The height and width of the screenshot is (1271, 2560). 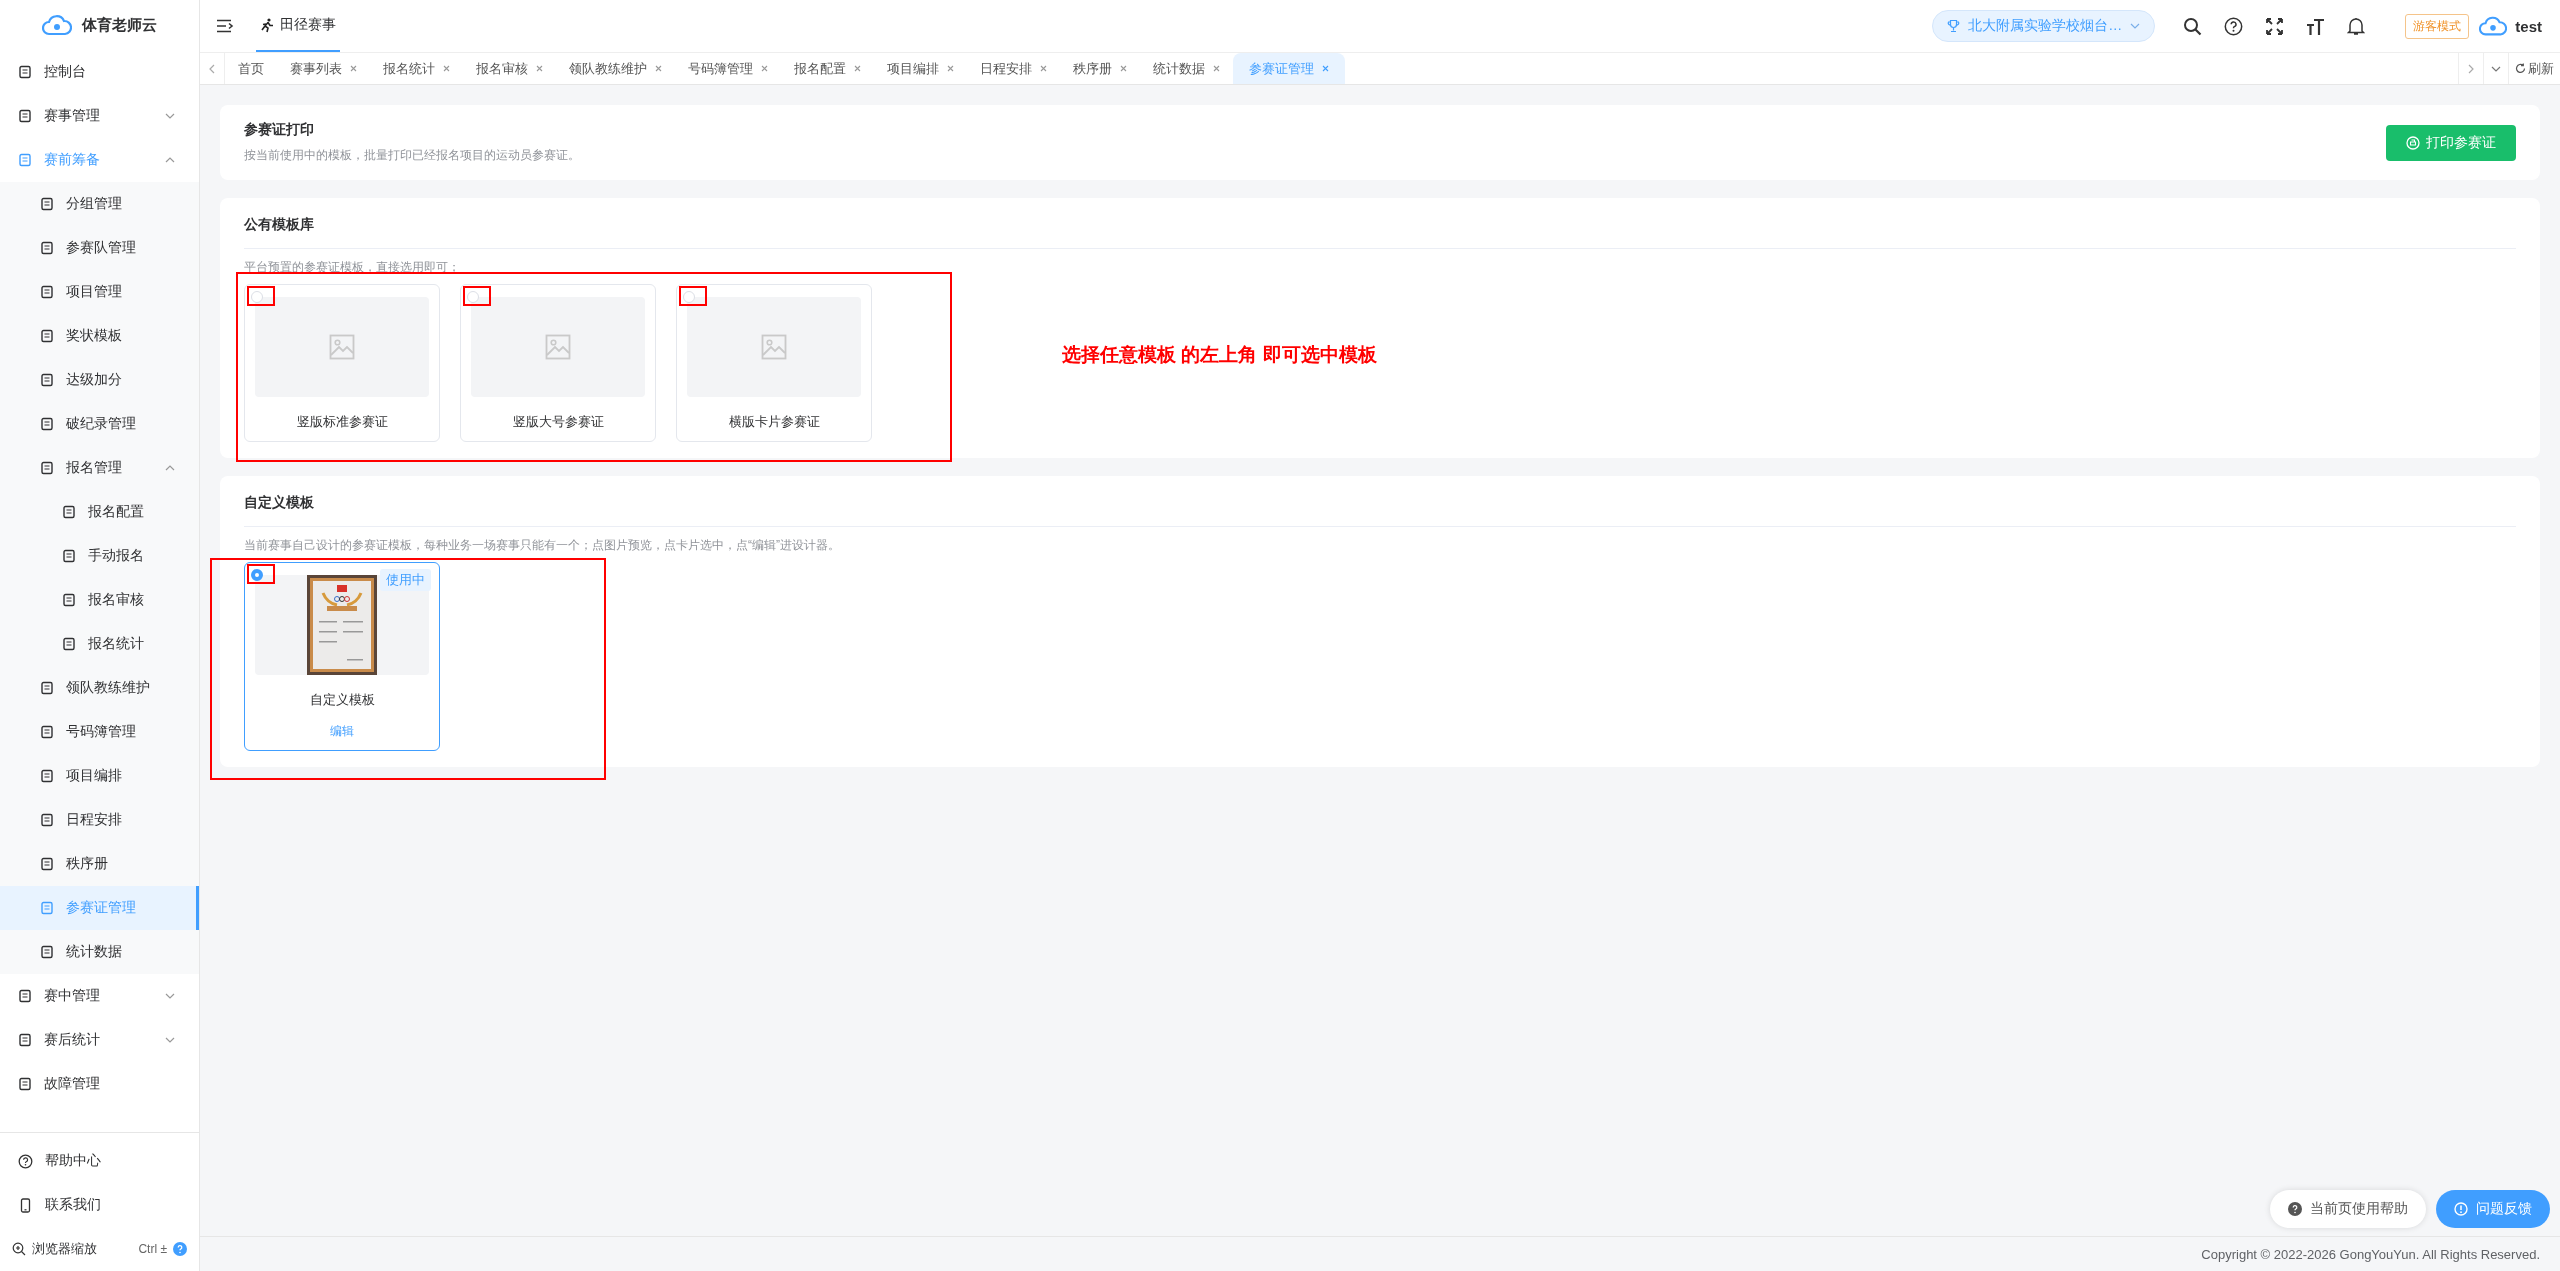 I want to click on alert-icon, so click(x=2461, y=1209).